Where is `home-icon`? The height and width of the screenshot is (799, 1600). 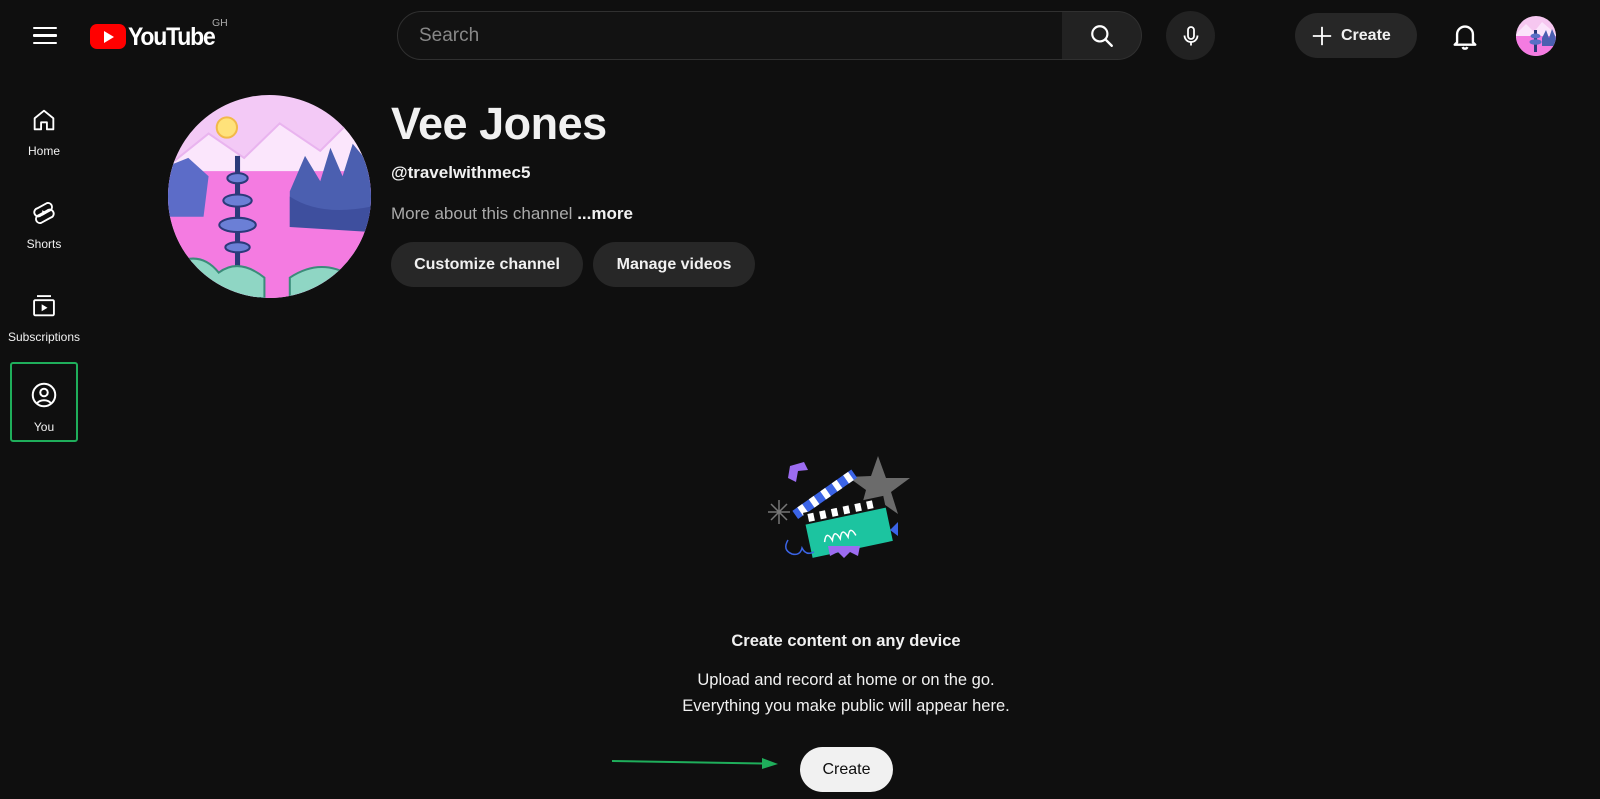
home-icon is located at coordinates (44, 120).